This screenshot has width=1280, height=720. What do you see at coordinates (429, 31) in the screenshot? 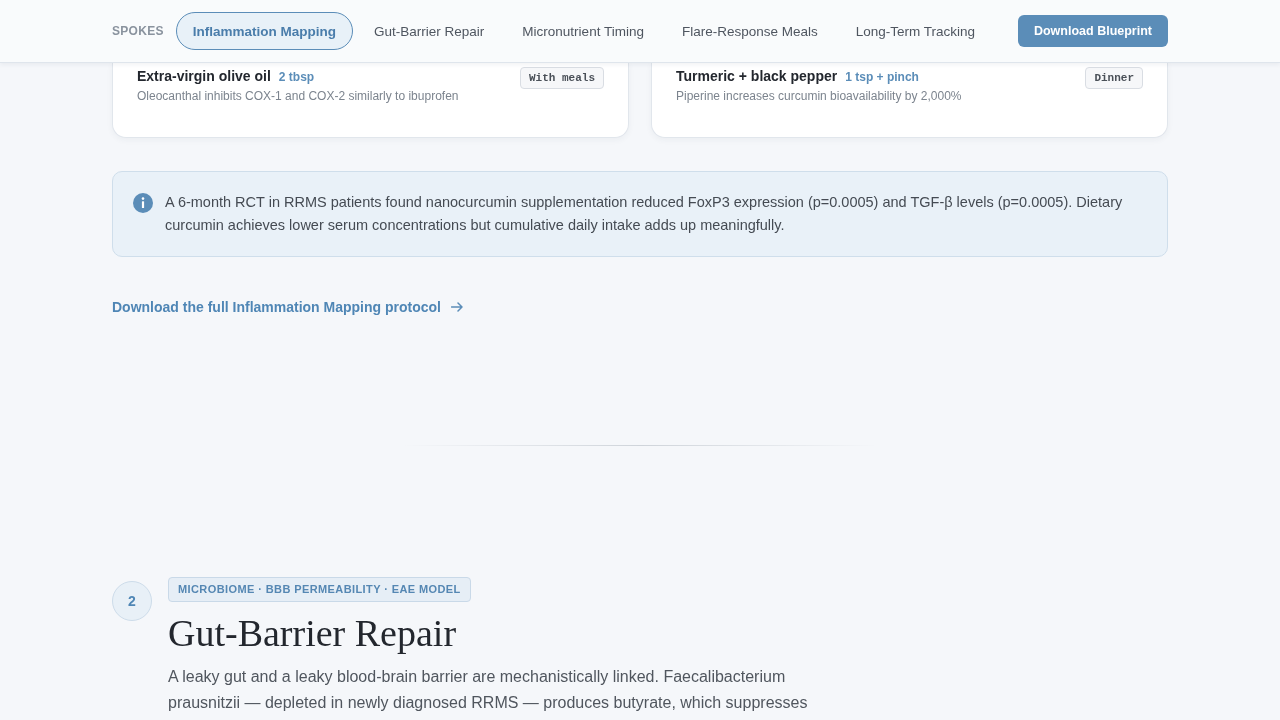
I see `nav-tab: Gut-Barrier Repair` at bounding box center [429, 31].